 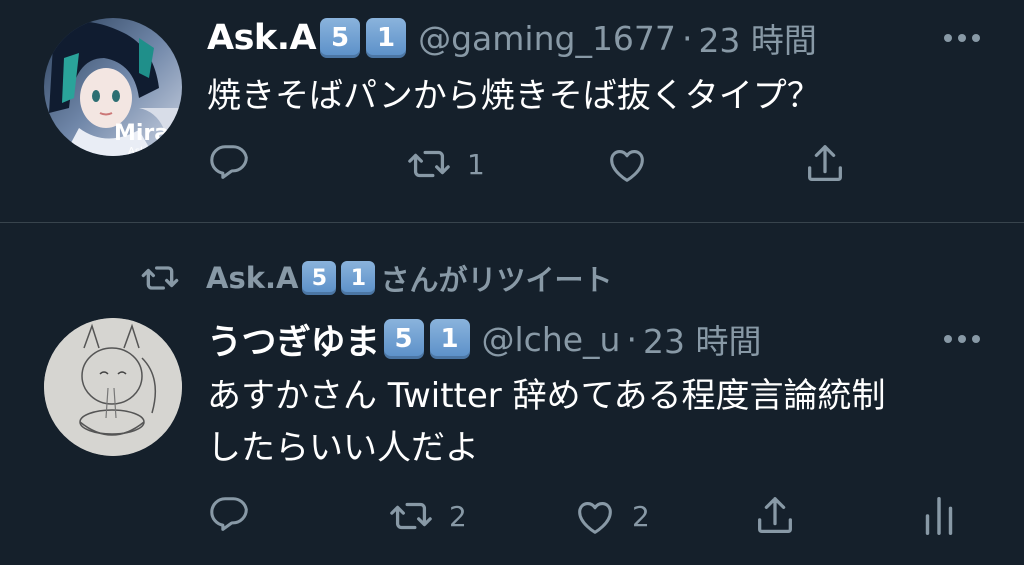 I want to click on avatar: Mira Ask, so click(x=113, y=87).